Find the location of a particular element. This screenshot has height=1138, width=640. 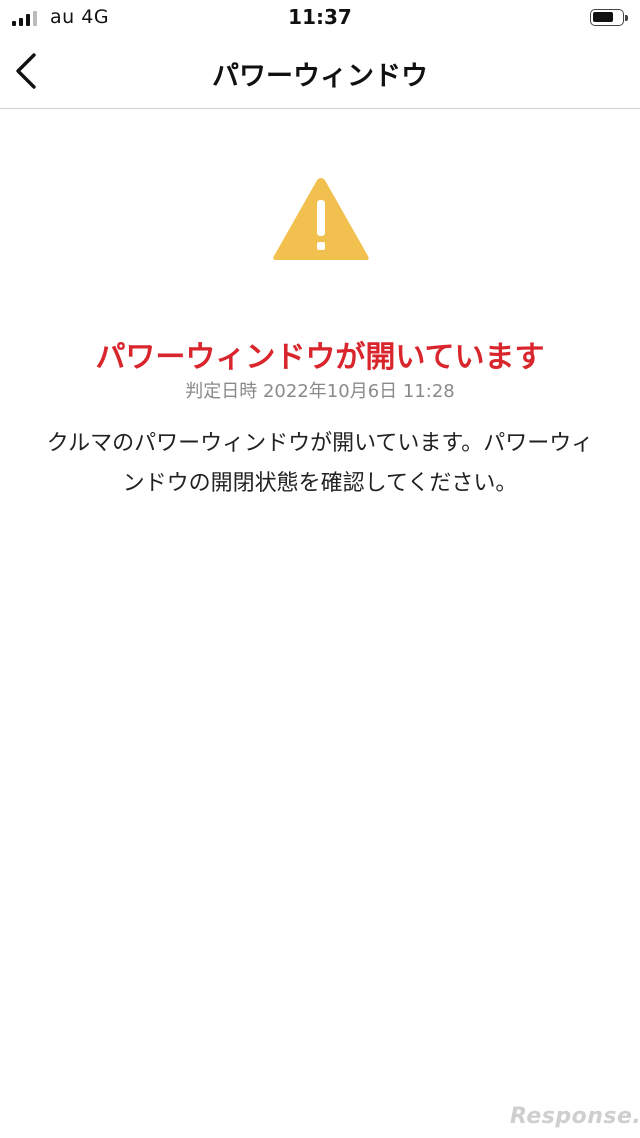

watermark-logo: Response. is located at coordinates (575, 1116).